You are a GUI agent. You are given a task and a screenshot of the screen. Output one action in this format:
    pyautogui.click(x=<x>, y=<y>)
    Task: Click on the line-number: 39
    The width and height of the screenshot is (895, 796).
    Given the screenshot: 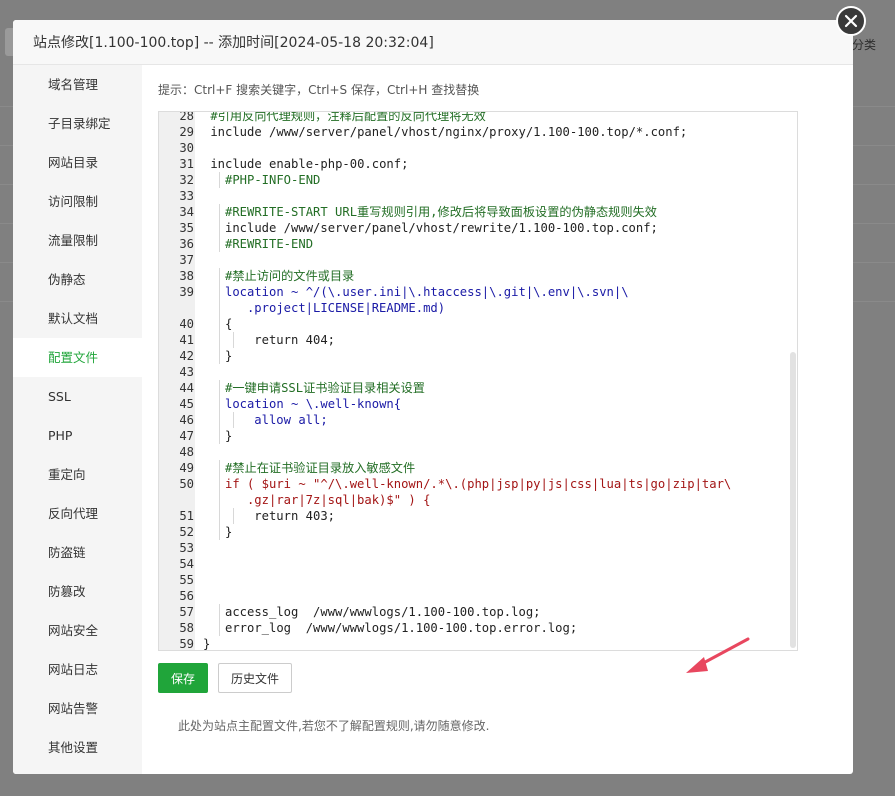 What is the action you would take?
    pyautogui.click(x=186, y=292)
    